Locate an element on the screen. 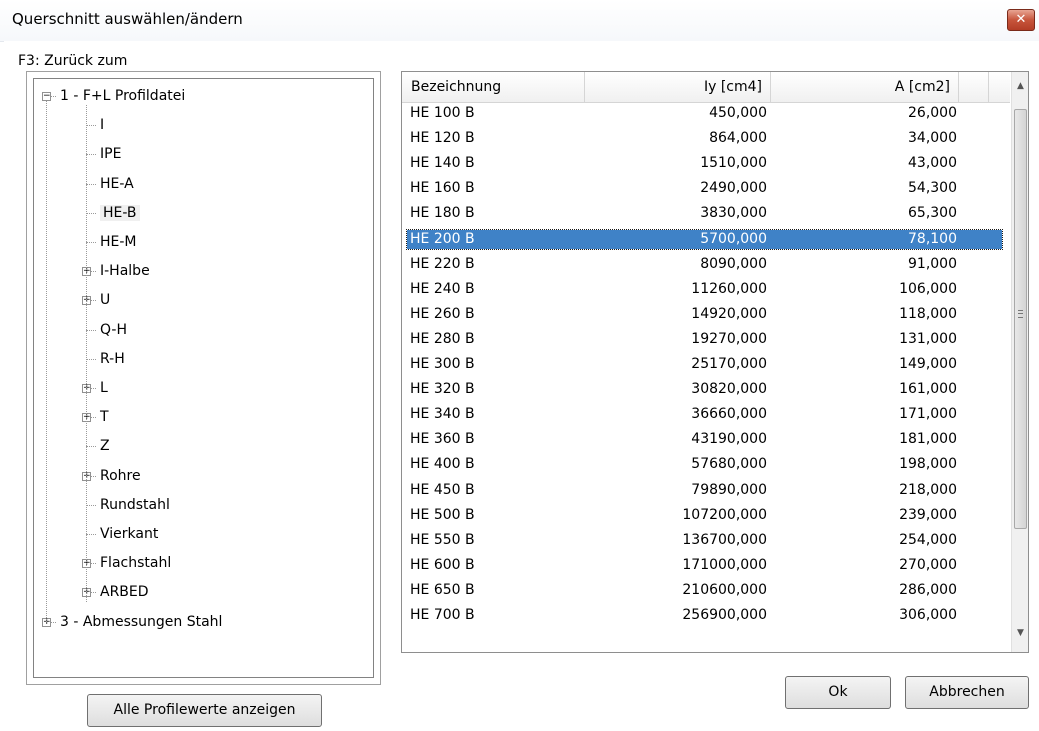 The height and width of the screenshot is (731, 1039). cell-iy: 8090,000 is located at coordinates (733, 263).